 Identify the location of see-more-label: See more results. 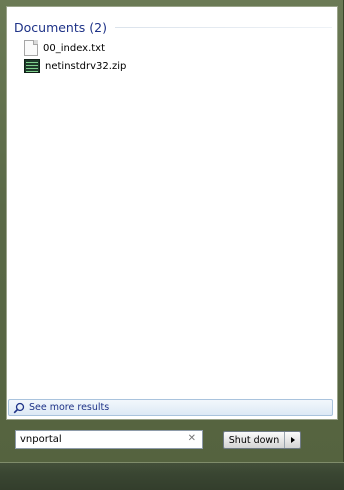
(69, 407).